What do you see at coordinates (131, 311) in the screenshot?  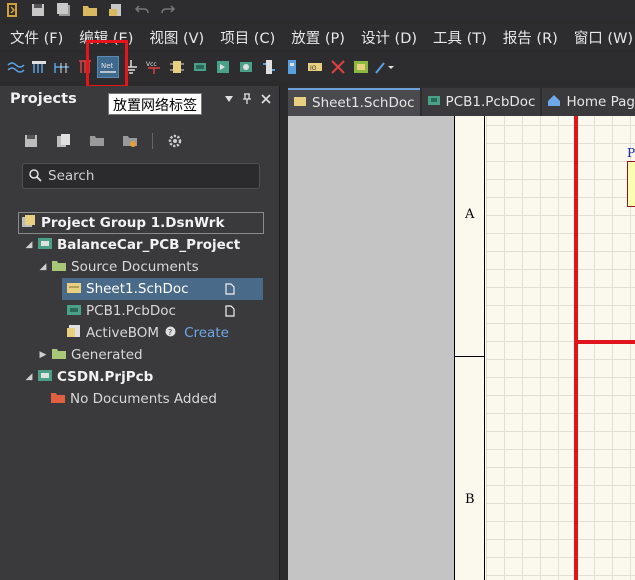 I see `tree-item-label: PCB1.PcbDoc` at bounding box center [131, 311].